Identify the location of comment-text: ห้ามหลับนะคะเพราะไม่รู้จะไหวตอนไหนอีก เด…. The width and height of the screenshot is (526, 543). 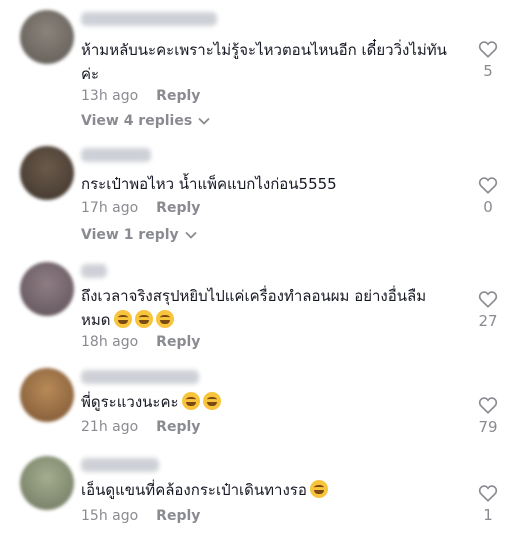
(264, 62).